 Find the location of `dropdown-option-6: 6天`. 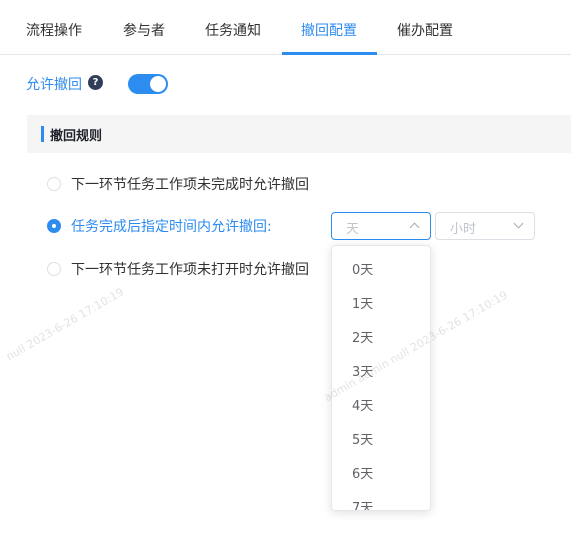

dropdown-option-6: 6天 is located at coordinates (362, 472).